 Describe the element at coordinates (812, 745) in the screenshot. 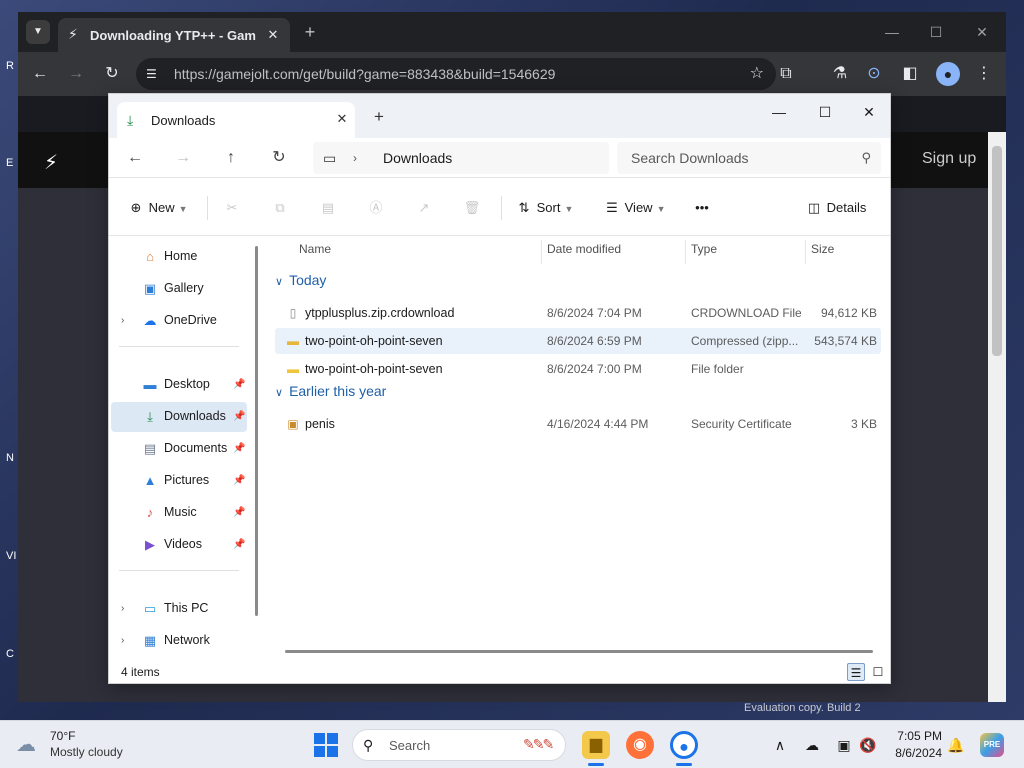

I see `onedrive-offline-icon: ☁` at that location.